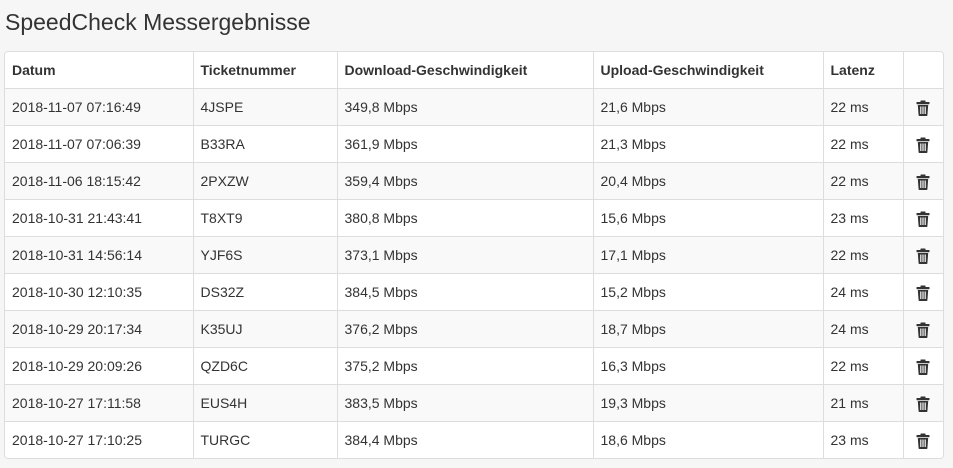  What do you see at coordinates (708, 181) in the screenshot?
I see `cell-upload: 20,4 Mbps` at bounding box center [708, 181].